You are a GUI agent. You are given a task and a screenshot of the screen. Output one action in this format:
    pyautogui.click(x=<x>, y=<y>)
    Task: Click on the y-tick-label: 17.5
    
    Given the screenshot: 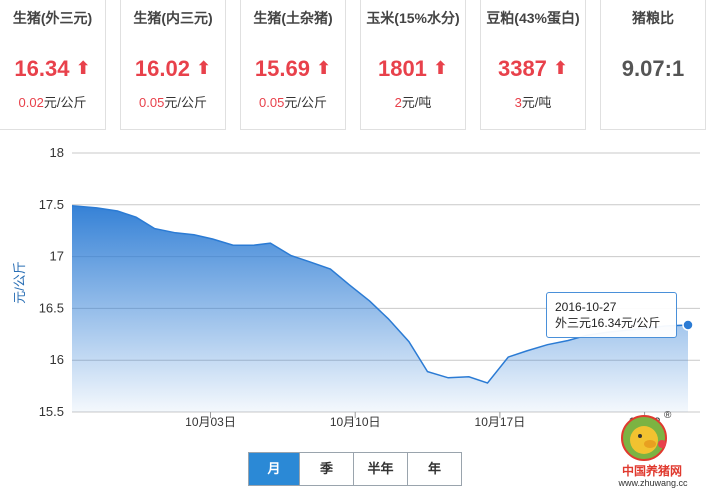 What is the action you would take?
    pyautogui.click(x=51, y=204)
    